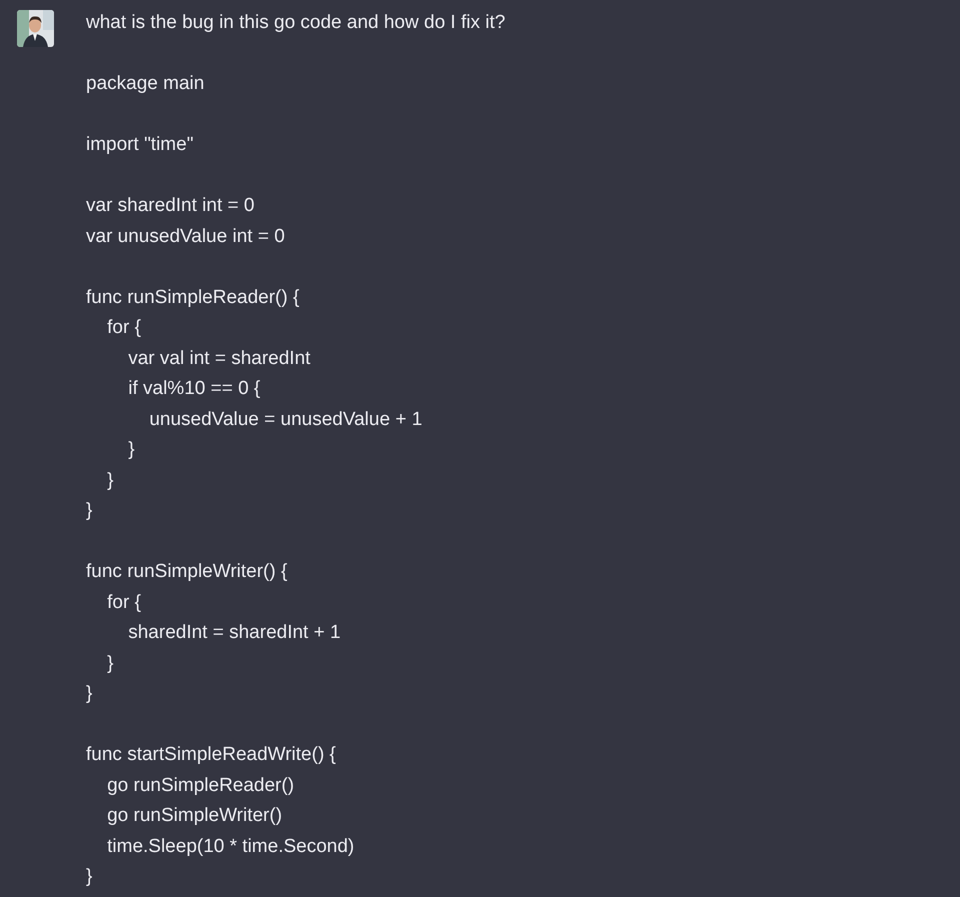  Describe the element at coordinates (186, 236) in the screenshot. I see `code-line: var unusedValue int = 0` at that location.